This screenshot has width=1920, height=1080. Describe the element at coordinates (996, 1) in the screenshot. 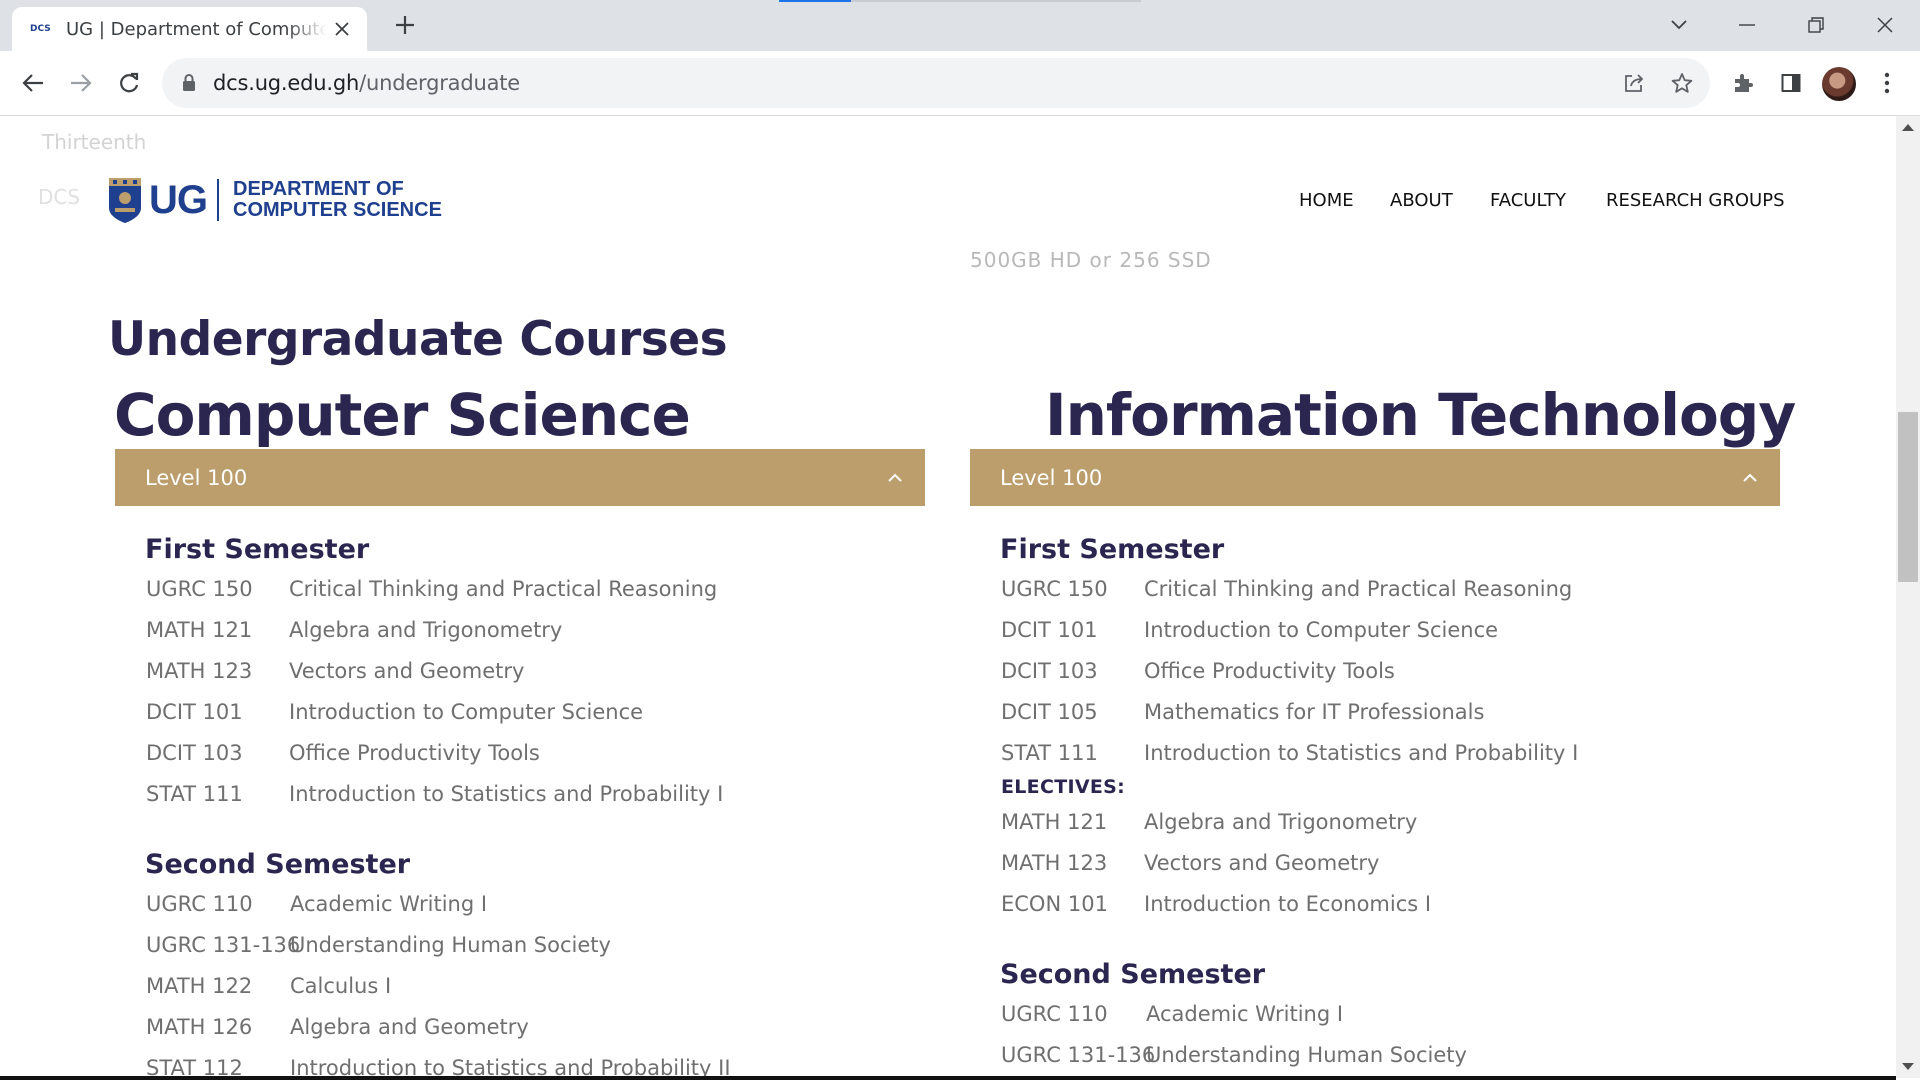

I see `loading-track` at that location.